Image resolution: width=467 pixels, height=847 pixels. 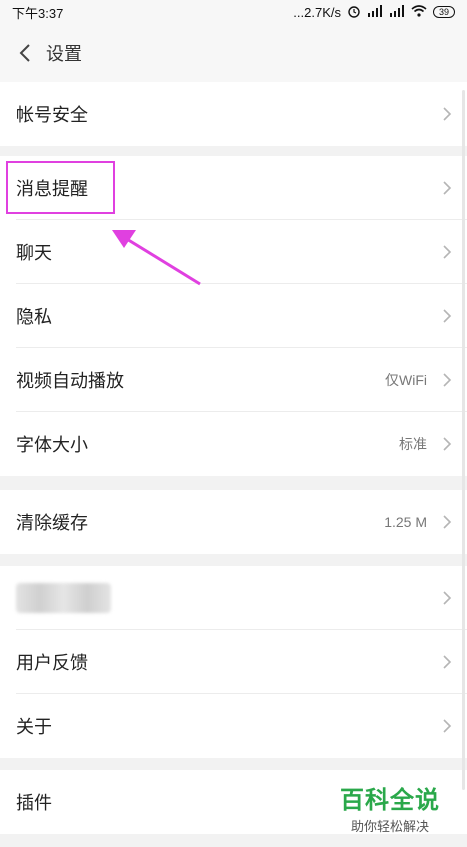 What do you see at coordinates (38, 13) in the screenshot?
I see `status-time: 下午3:37` at bounding box center [38, 13].